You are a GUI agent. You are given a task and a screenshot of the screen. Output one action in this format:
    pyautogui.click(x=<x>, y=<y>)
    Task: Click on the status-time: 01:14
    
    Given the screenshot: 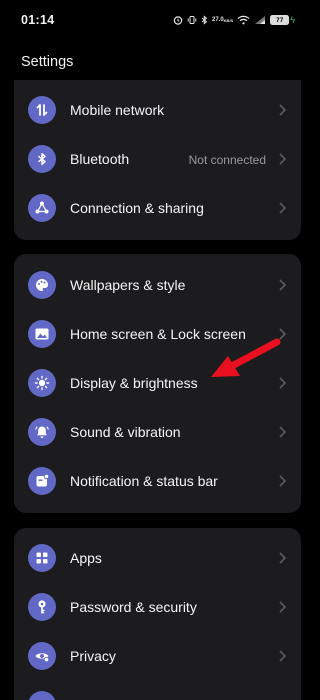 What is the action you would take?
    pyautogui.click(x=38, y=20)
    